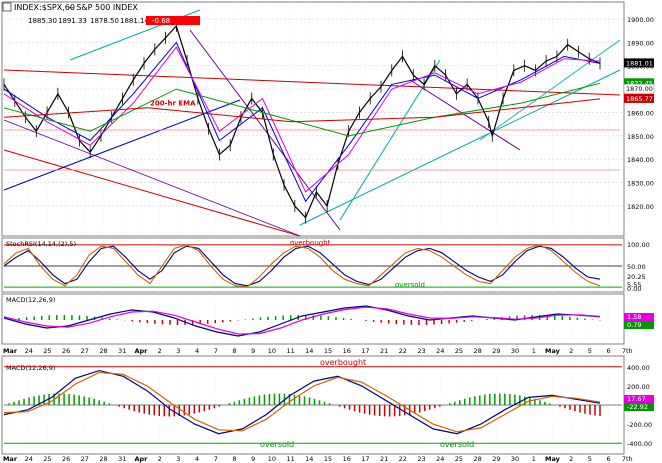 This screenshot has width=662, height=463. What do you see at coordinates (365, 351) in the screenshot?
I see `x-tick-label-upper: 17` at bounding box center [365, 351].